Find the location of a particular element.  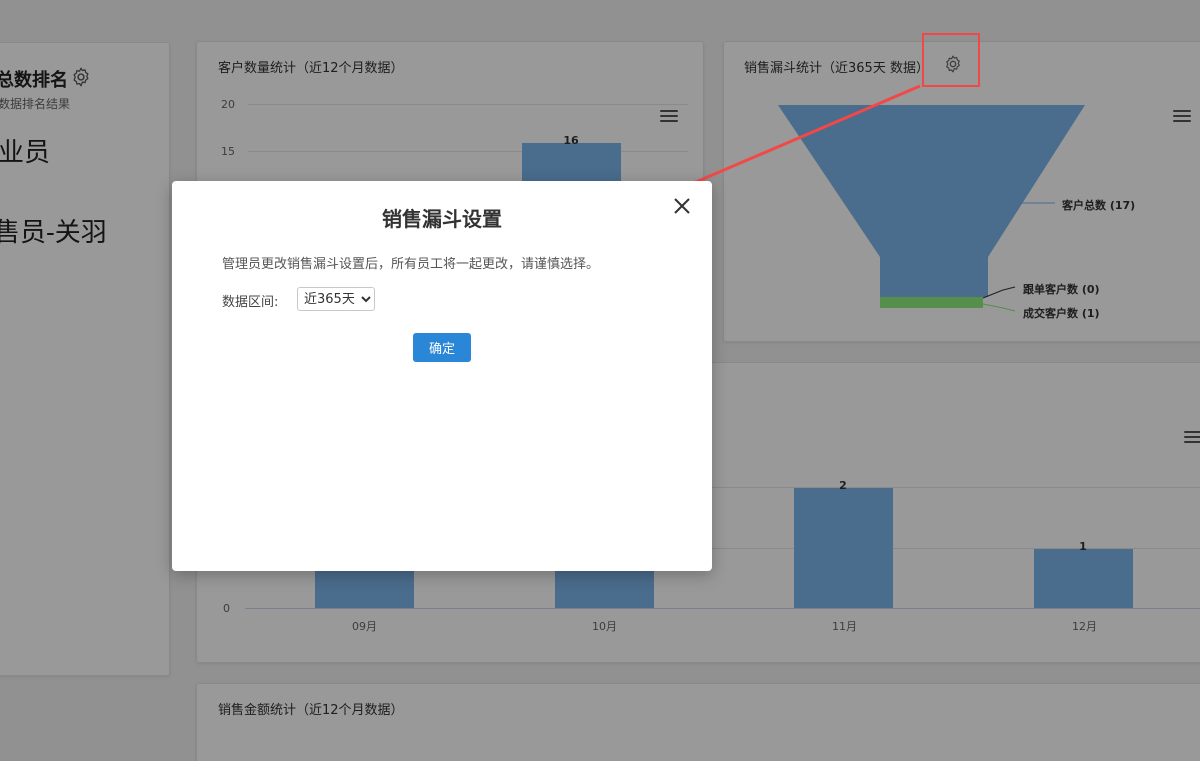

modal-description: 管理员更改销售漏斗设置后，所有员工将一起更改，请谨慎选择。 is located at coordinates (411, 264).